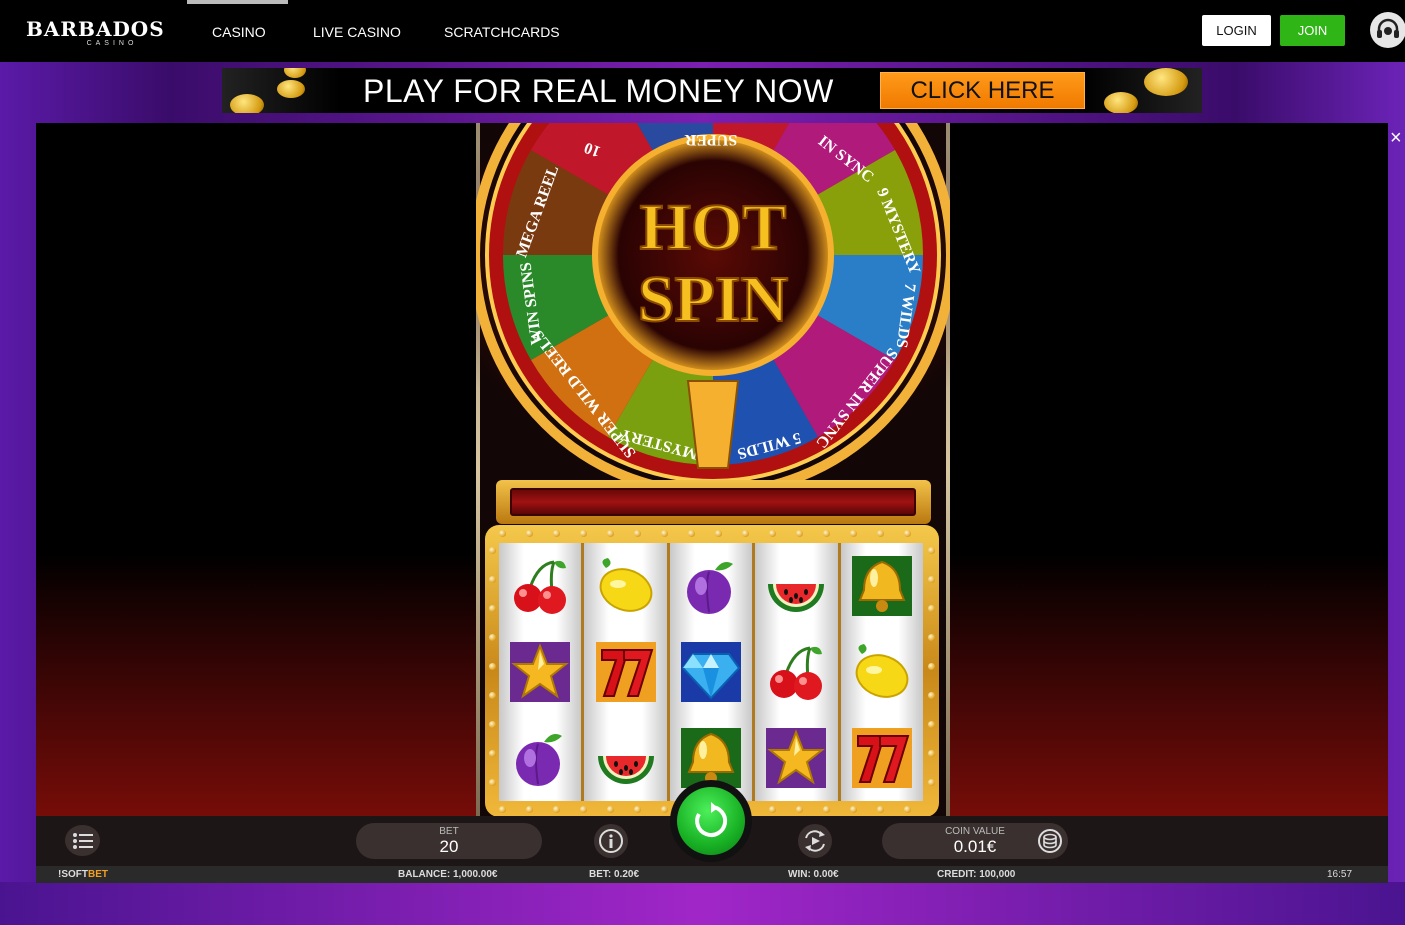  What do you see at coordinates (598, 91) in the screenshot?
I see `banner-headline: PLAY FOR REAL MONEY NOW` at bounding box center [598, 91].